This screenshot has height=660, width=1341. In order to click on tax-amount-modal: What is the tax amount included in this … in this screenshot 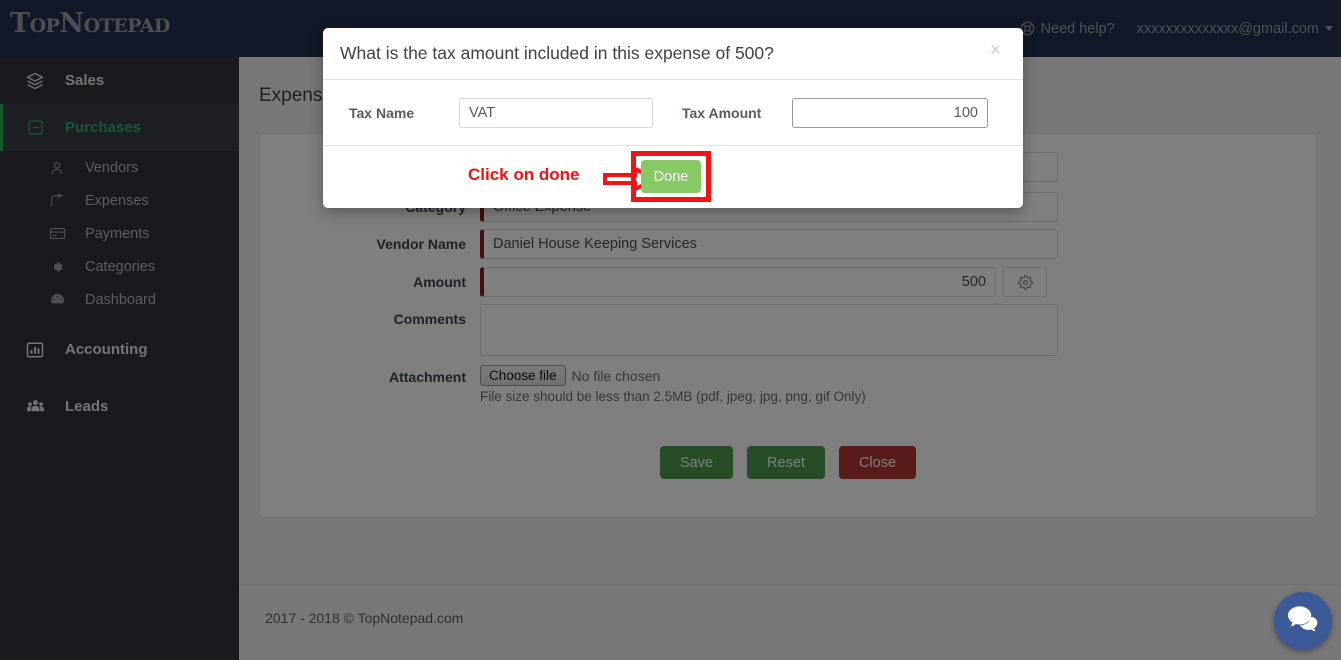, I will do `click(673, 118)`.